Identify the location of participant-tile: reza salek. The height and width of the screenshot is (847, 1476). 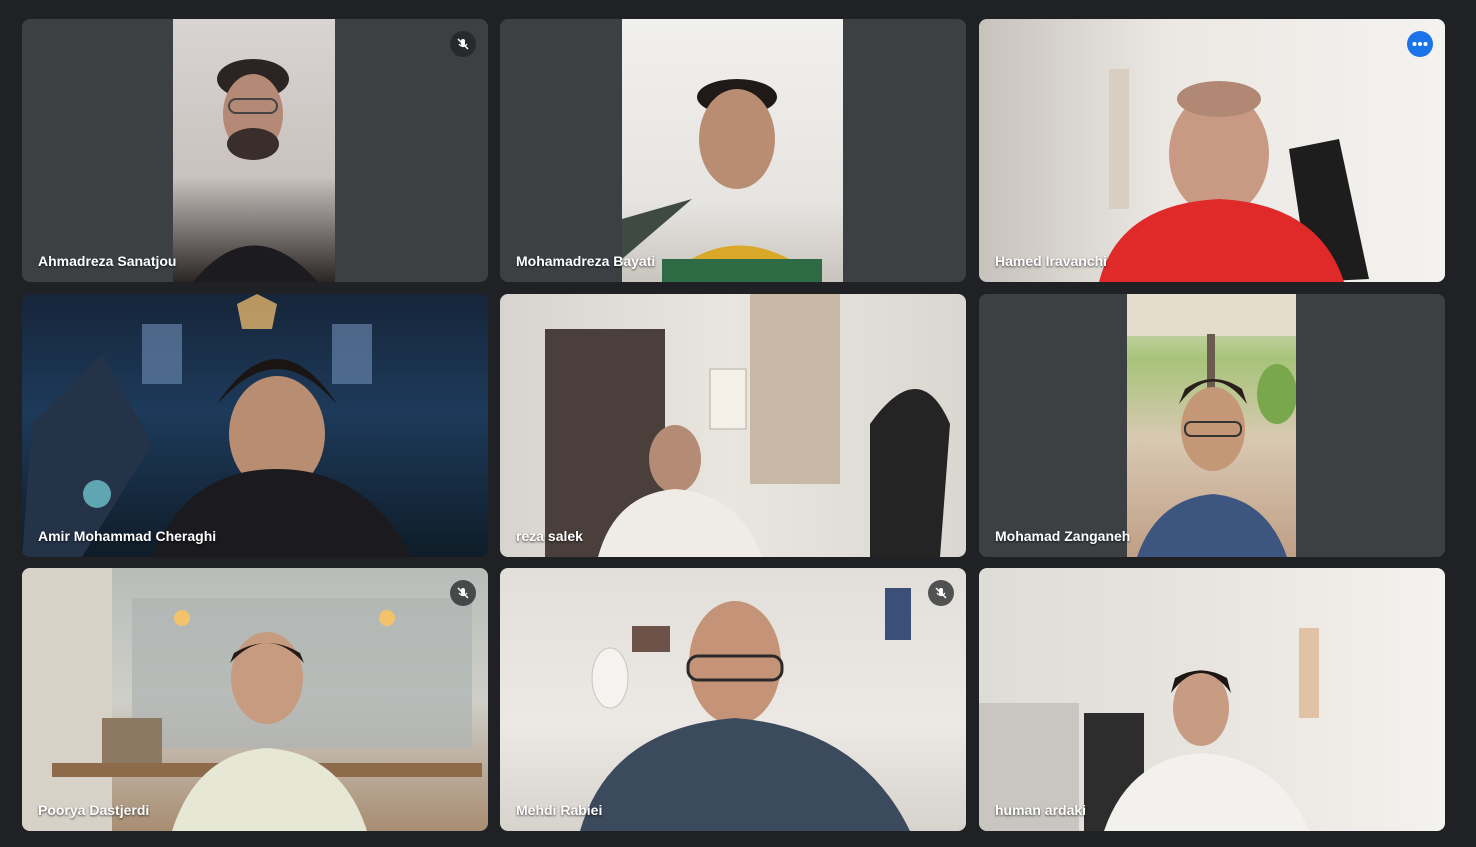
(733, 425).